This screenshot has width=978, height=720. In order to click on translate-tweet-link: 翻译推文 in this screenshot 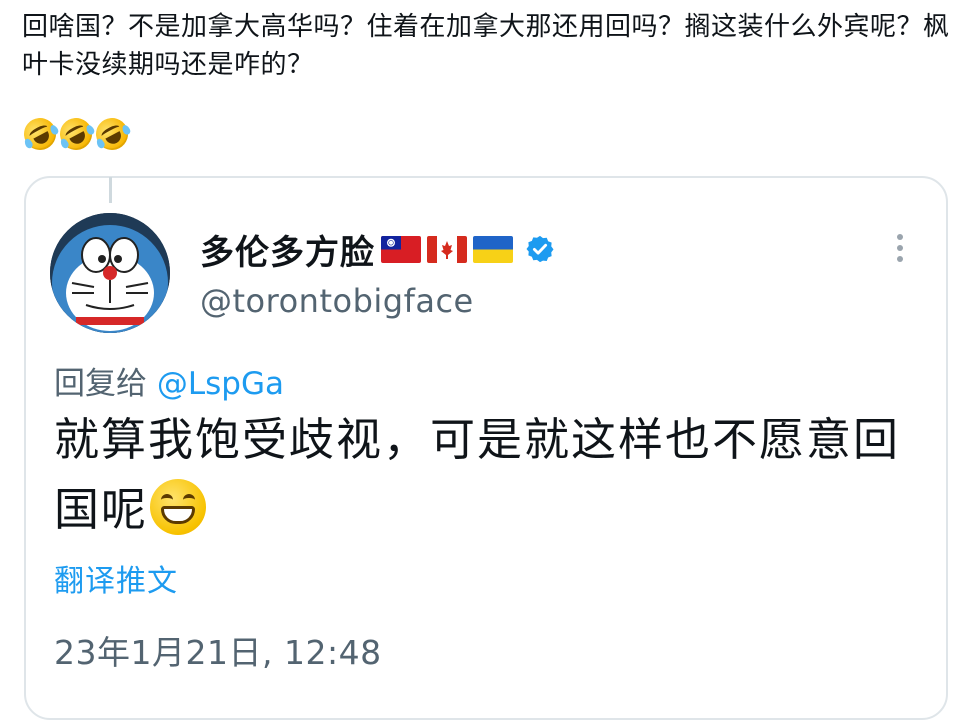, I will do `click(116, 578)`.